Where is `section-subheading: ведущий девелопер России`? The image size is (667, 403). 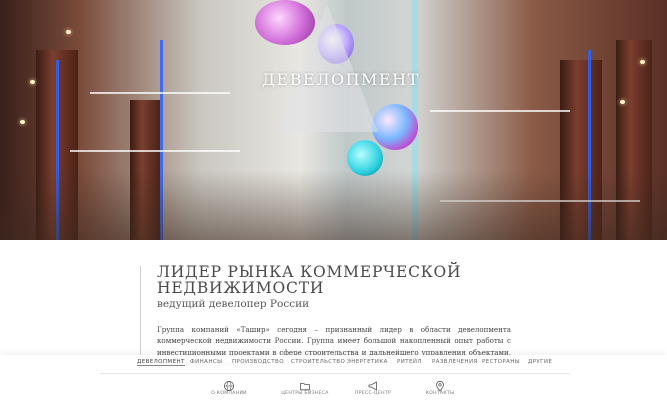
section-subheading: ведущий девелопер России is located at coordinates (233, 304).